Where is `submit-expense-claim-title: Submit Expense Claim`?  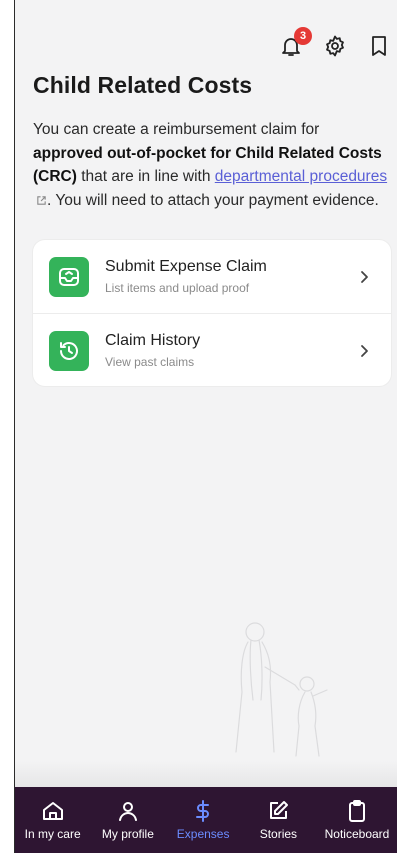 submit-expense-claim-title: Submit Expense Claim is located at coordinates (186, 266).